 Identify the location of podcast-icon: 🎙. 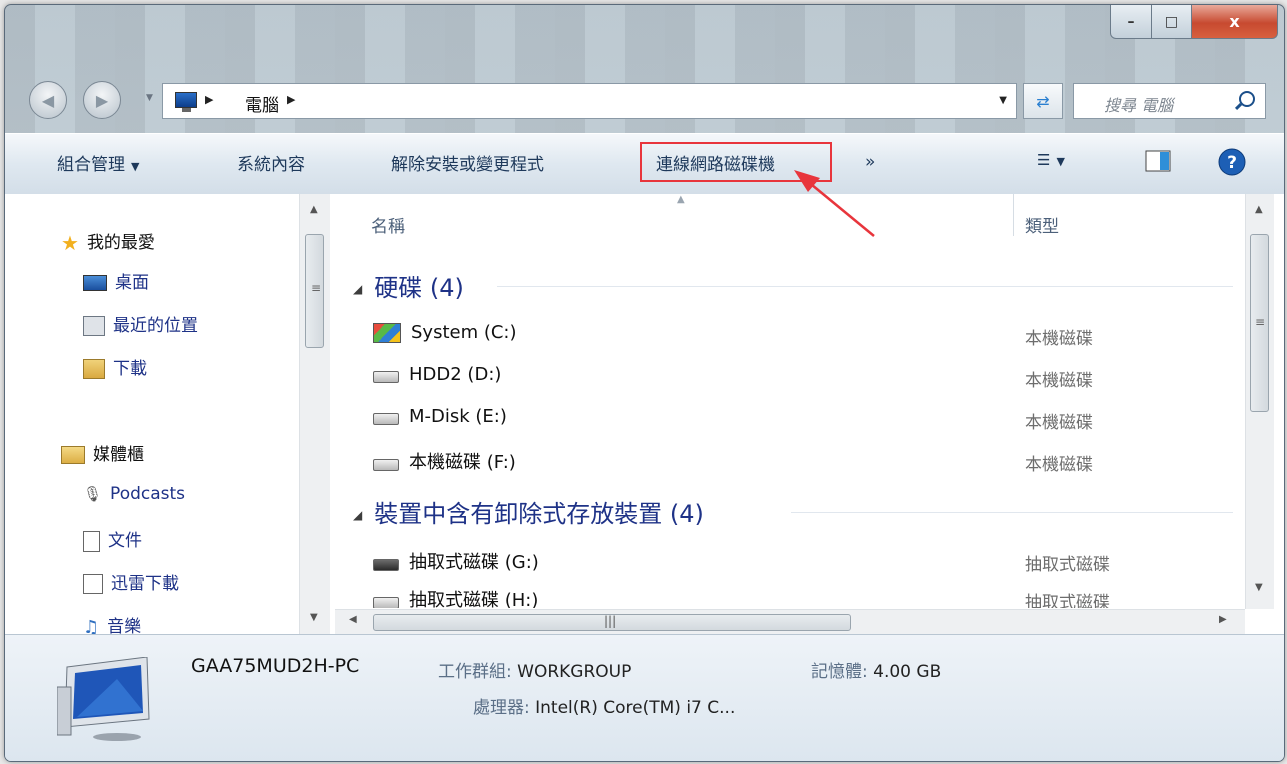
(93, 494).